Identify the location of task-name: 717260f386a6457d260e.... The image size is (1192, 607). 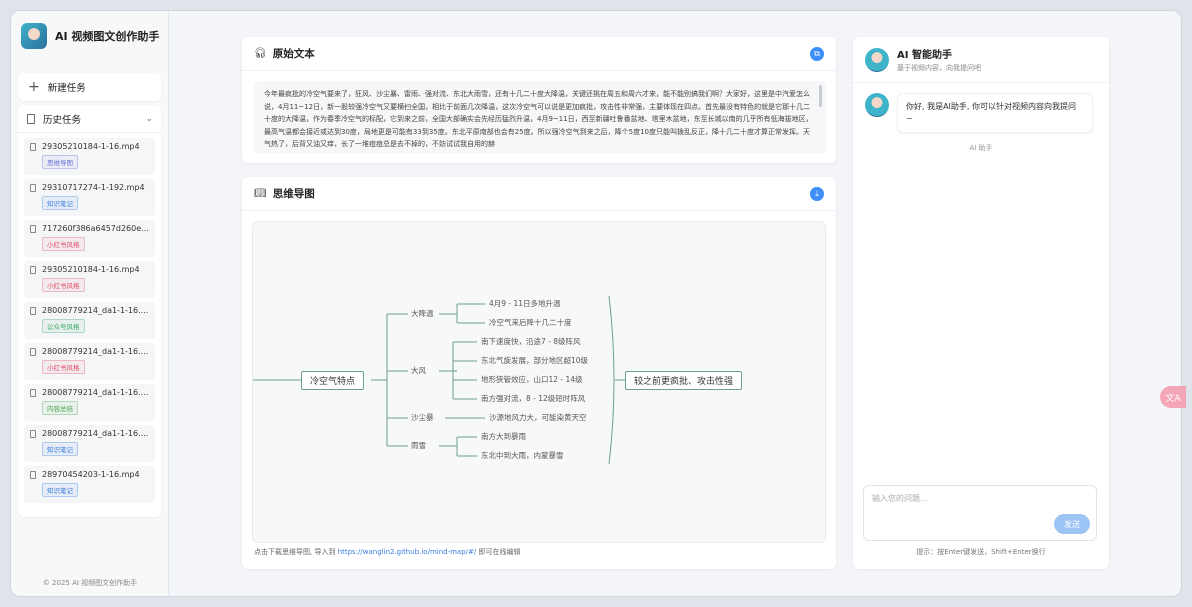
(95, 228).